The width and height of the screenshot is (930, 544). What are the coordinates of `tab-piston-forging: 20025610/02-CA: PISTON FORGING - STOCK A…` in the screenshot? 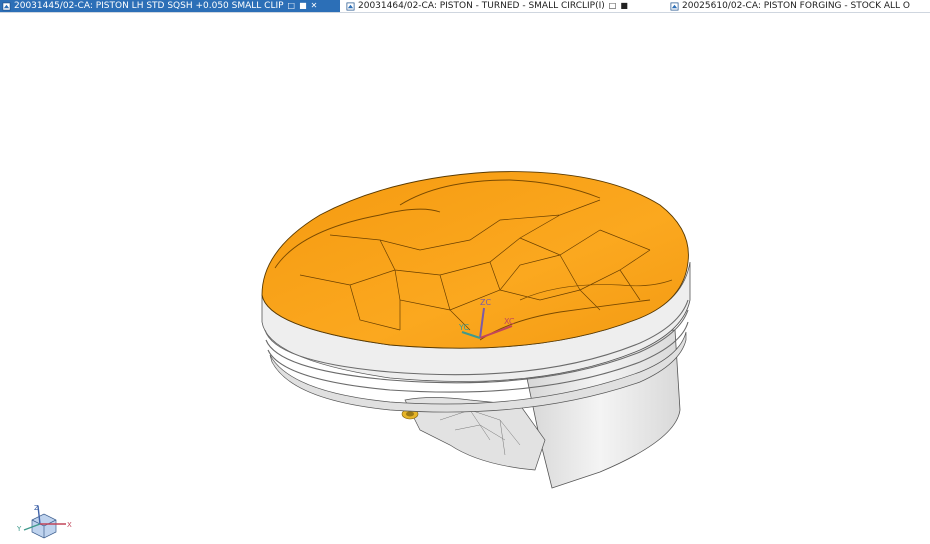 It's located at (799, 6).